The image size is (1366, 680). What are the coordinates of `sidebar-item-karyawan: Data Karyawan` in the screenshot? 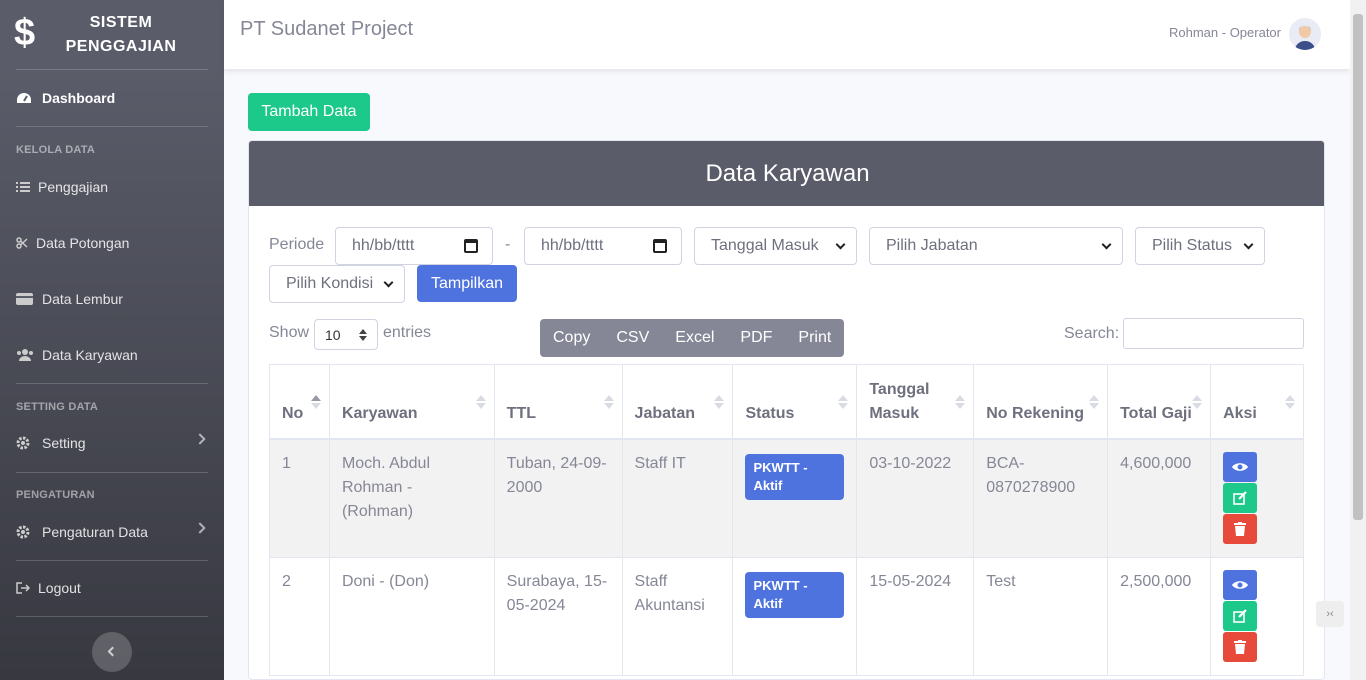 It's located at (112, 355).